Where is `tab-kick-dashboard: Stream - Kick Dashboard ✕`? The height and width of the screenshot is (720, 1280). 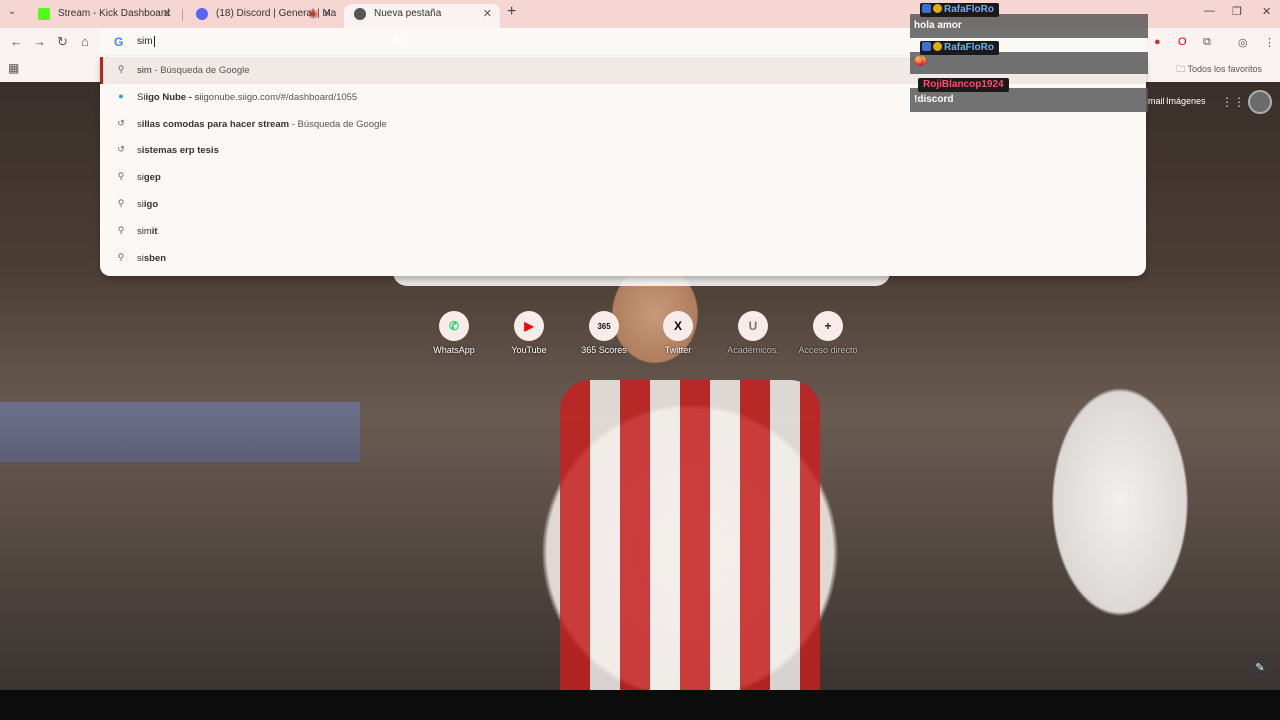 tab-kick-dashboard: Stream - Kick Dashboard ✕ is located at coordinates (104, 16).